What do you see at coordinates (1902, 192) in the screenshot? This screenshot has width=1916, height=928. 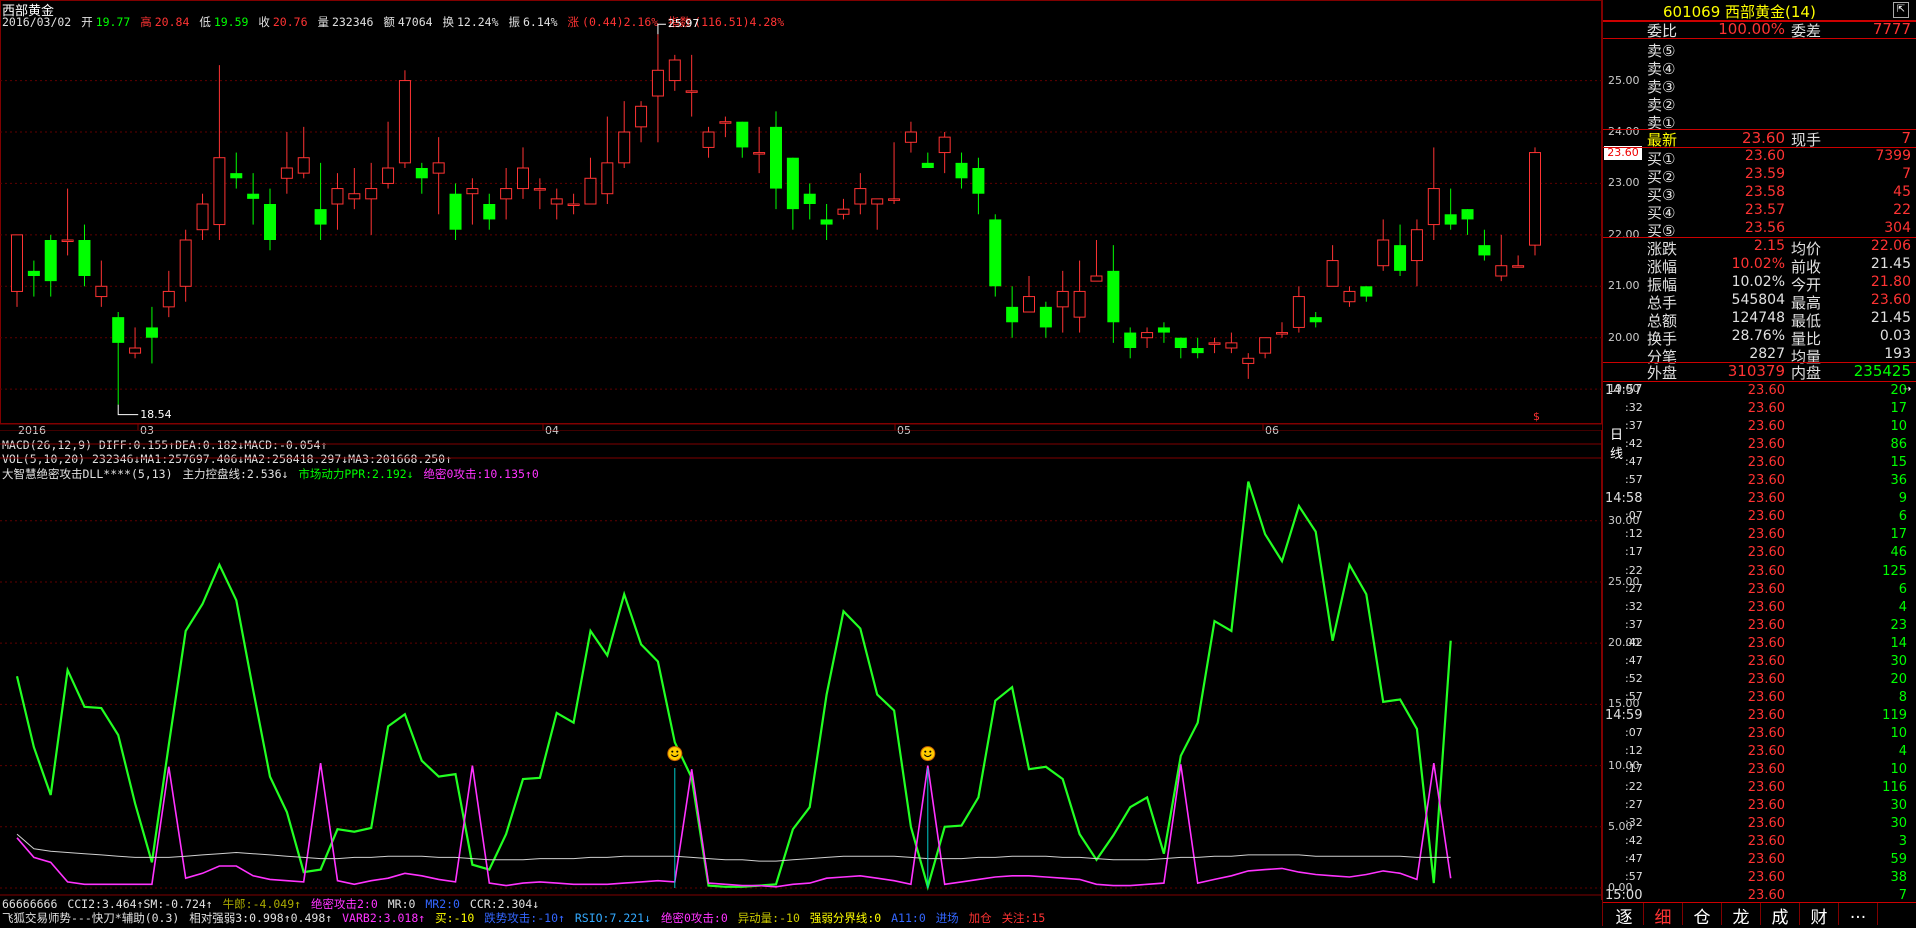 I see `buy-level-vol: 45` at bounding box center [1902, 192].